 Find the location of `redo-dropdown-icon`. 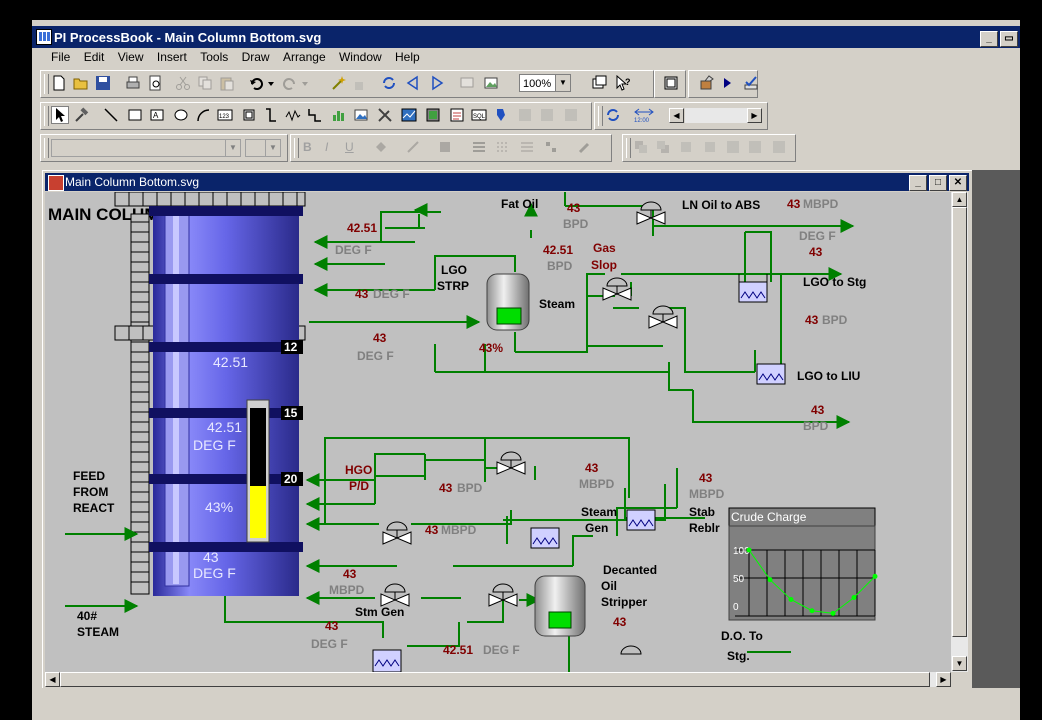

redo-dropdown-icon is located at coordinates (305, 83).